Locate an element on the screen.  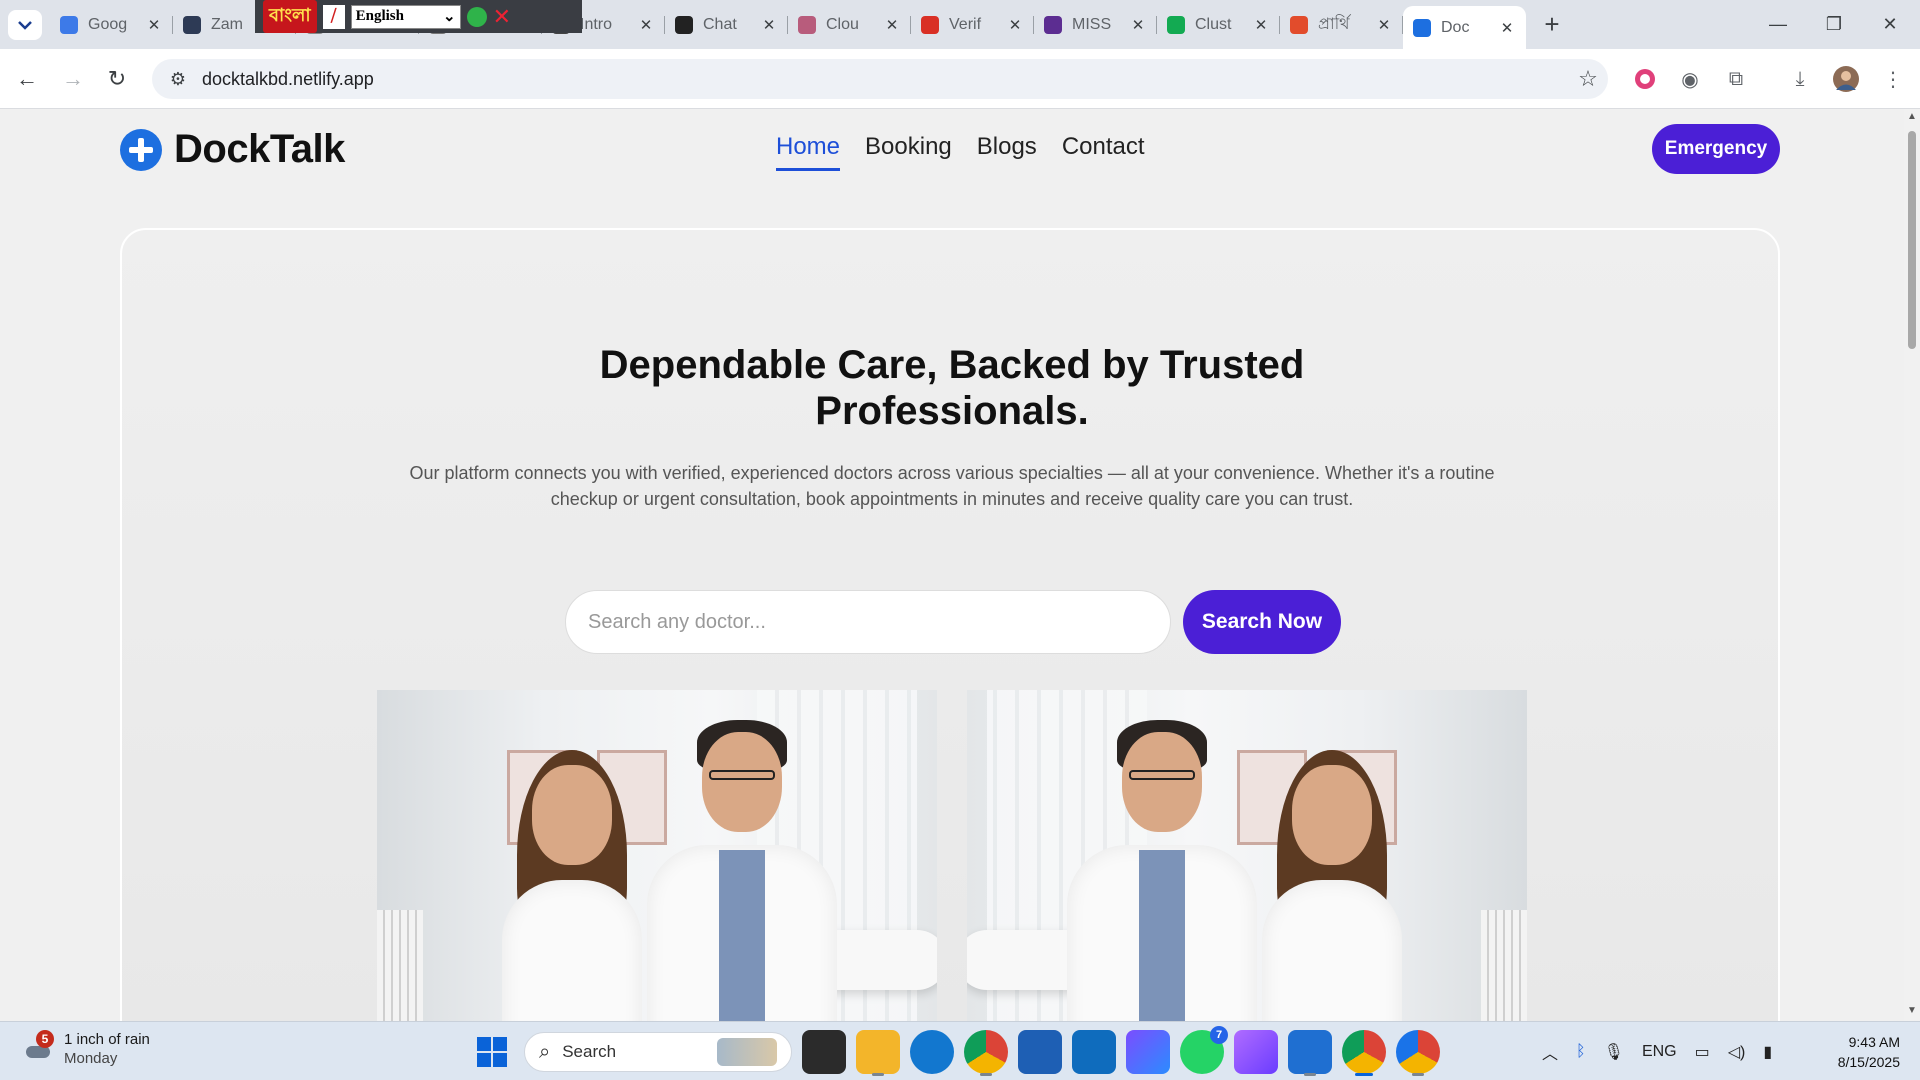
bookmark-star-icon: ☆ is located at coordinates (1588, 79).